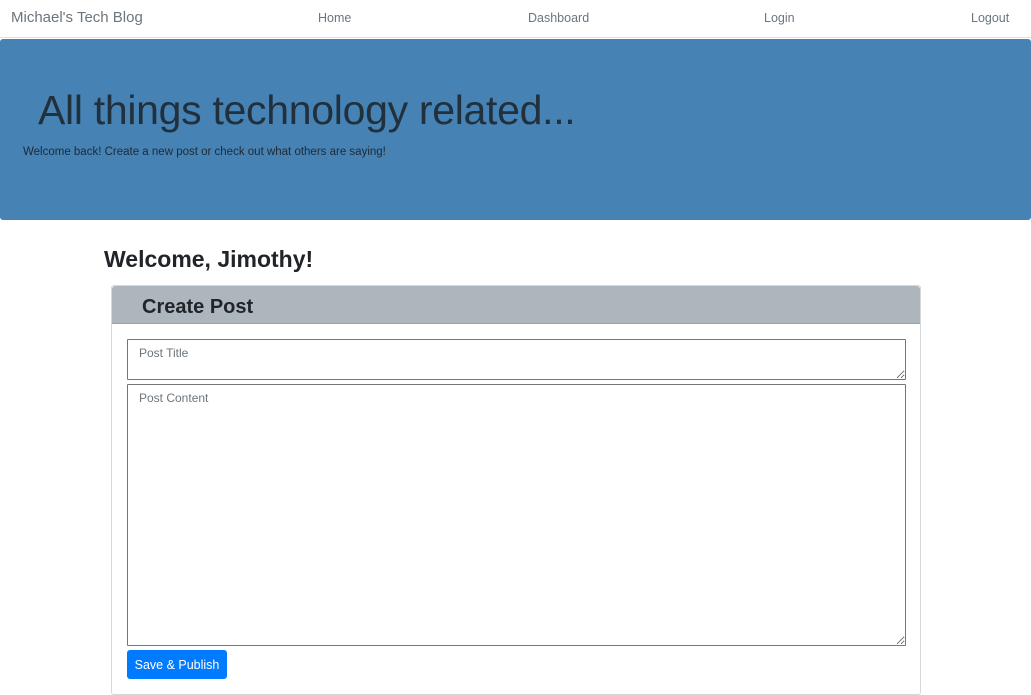  What do you see at coordinates (177, 664) in the screenshot?
I see `save-publish-button: Save & Publish` at bounding box center [177, 664].